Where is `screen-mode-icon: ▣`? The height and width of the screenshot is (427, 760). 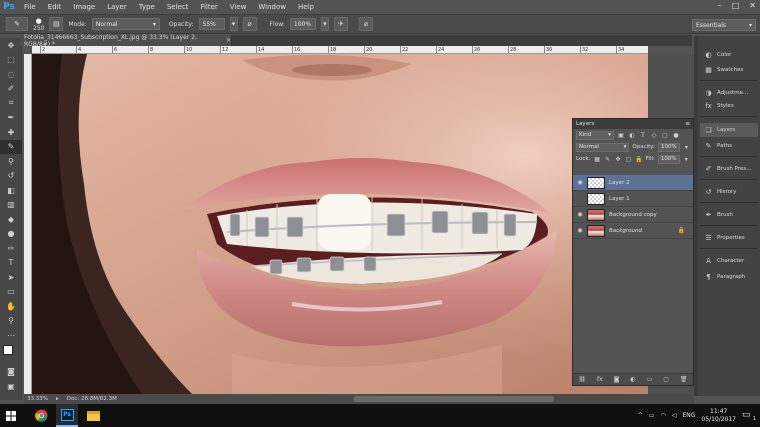
screen-mode-icon: ▣ is located at coordinates (11, 386).